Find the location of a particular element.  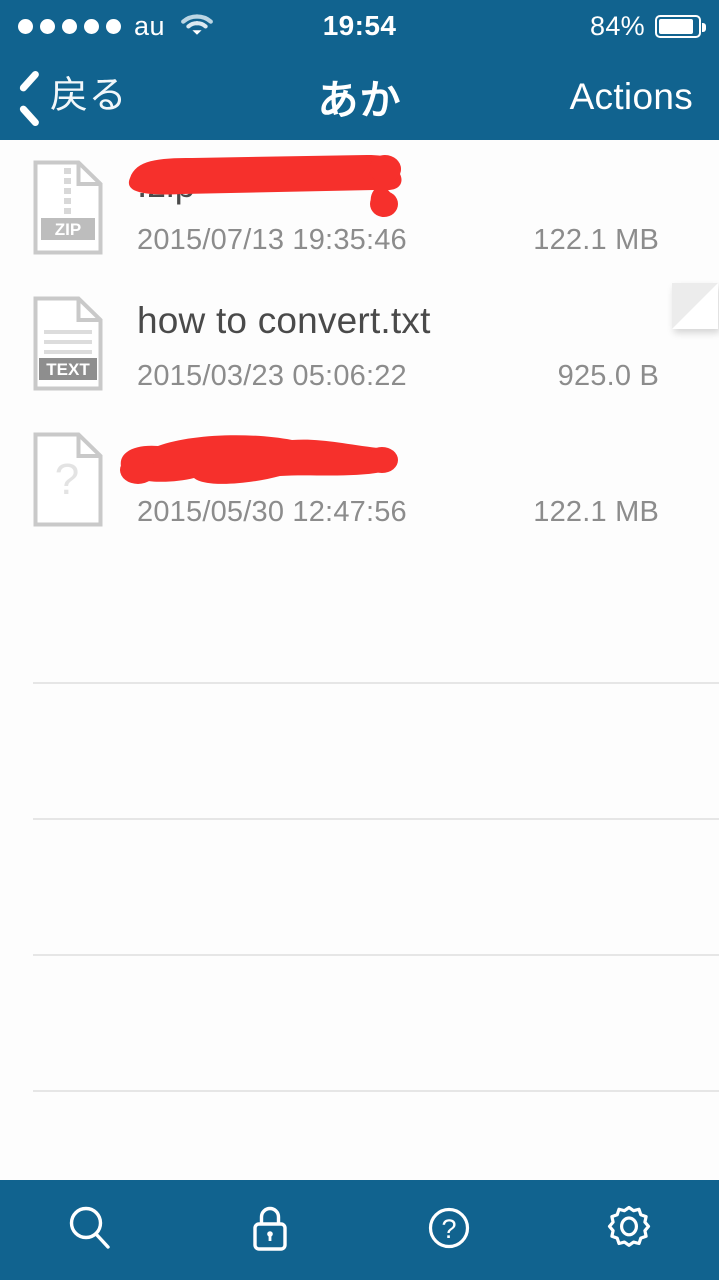

file-list-item: ZIP .zip 2015/07/13 19:35:46 122.1 MB is located at coordinates (359, 208).